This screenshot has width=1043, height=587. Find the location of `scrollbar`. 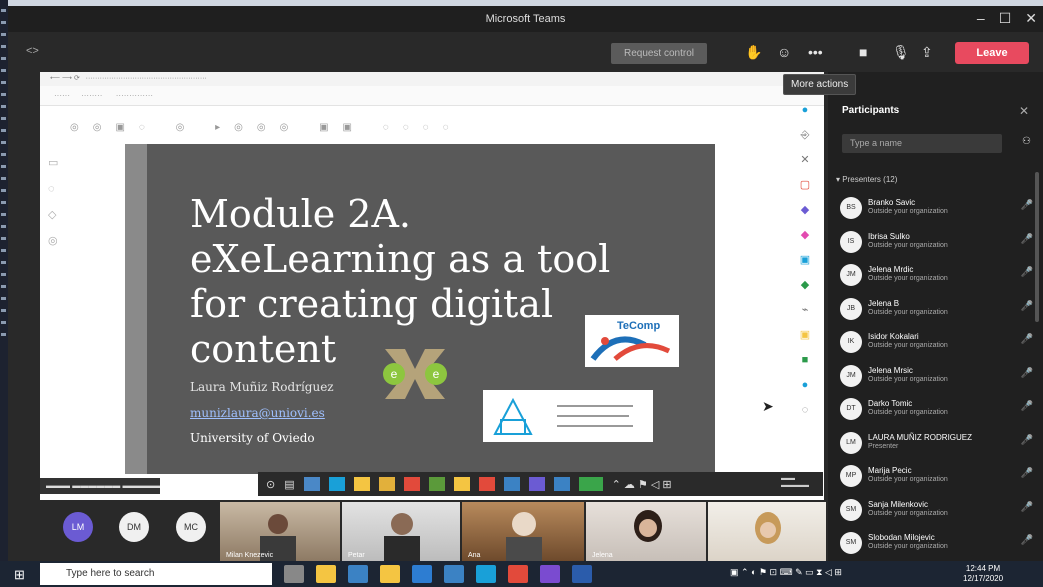

scrollbar is located at coordinates (1037, 247).